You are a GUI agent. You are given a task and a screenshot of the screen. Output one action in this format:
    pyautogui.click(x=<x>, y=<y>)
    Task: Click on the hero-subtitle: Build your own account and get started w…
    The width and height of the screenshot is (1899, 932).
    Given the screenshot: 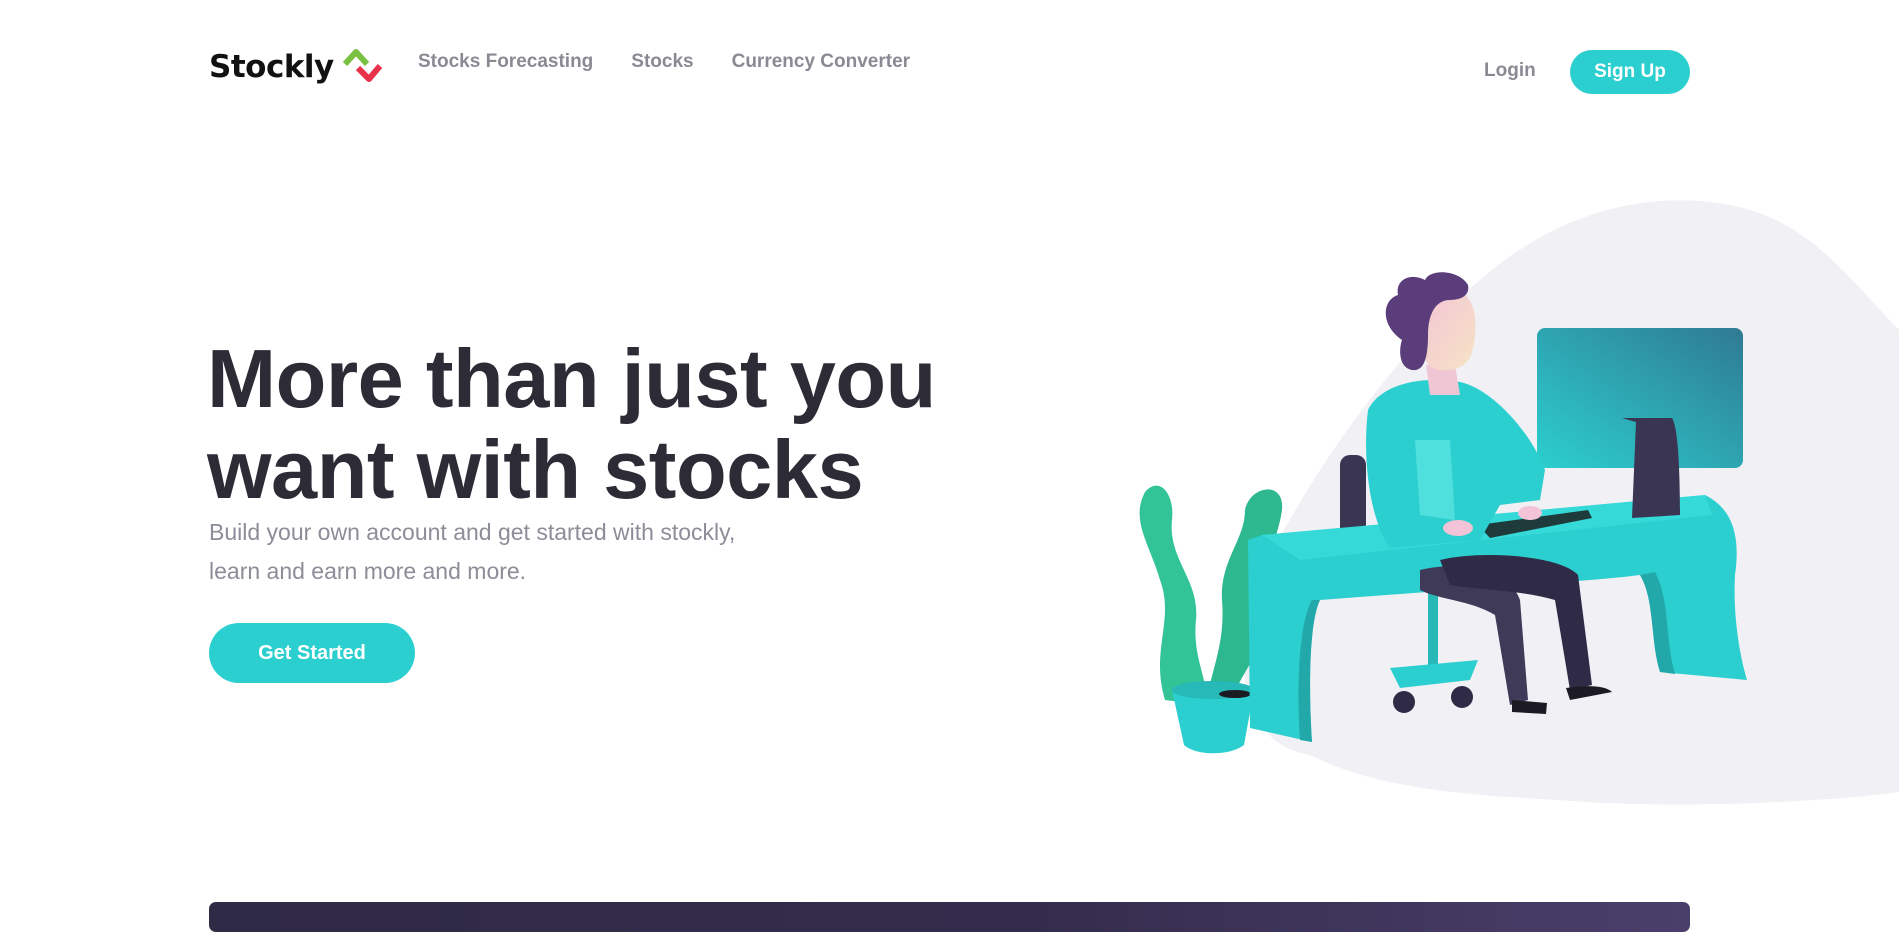 What is the action you would take?
    pyautogui.click(x=559, y=552)
    